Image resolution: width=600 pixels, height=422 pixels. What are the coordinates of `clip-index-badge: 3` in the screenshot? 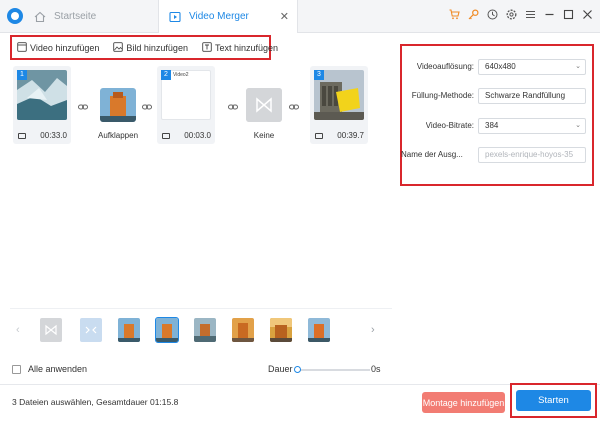 It's located at (319, 75).